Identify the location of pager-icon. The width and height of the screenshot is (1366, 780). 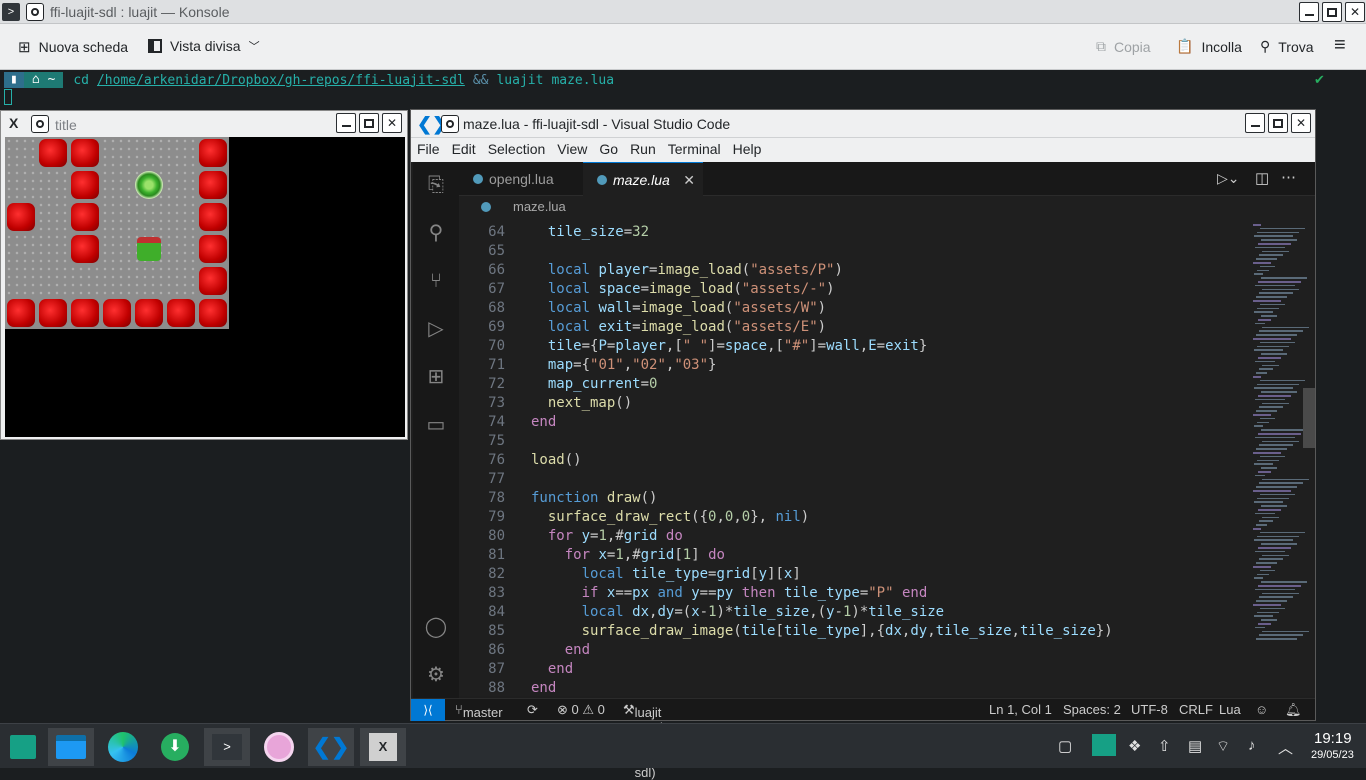
(1104, 745).